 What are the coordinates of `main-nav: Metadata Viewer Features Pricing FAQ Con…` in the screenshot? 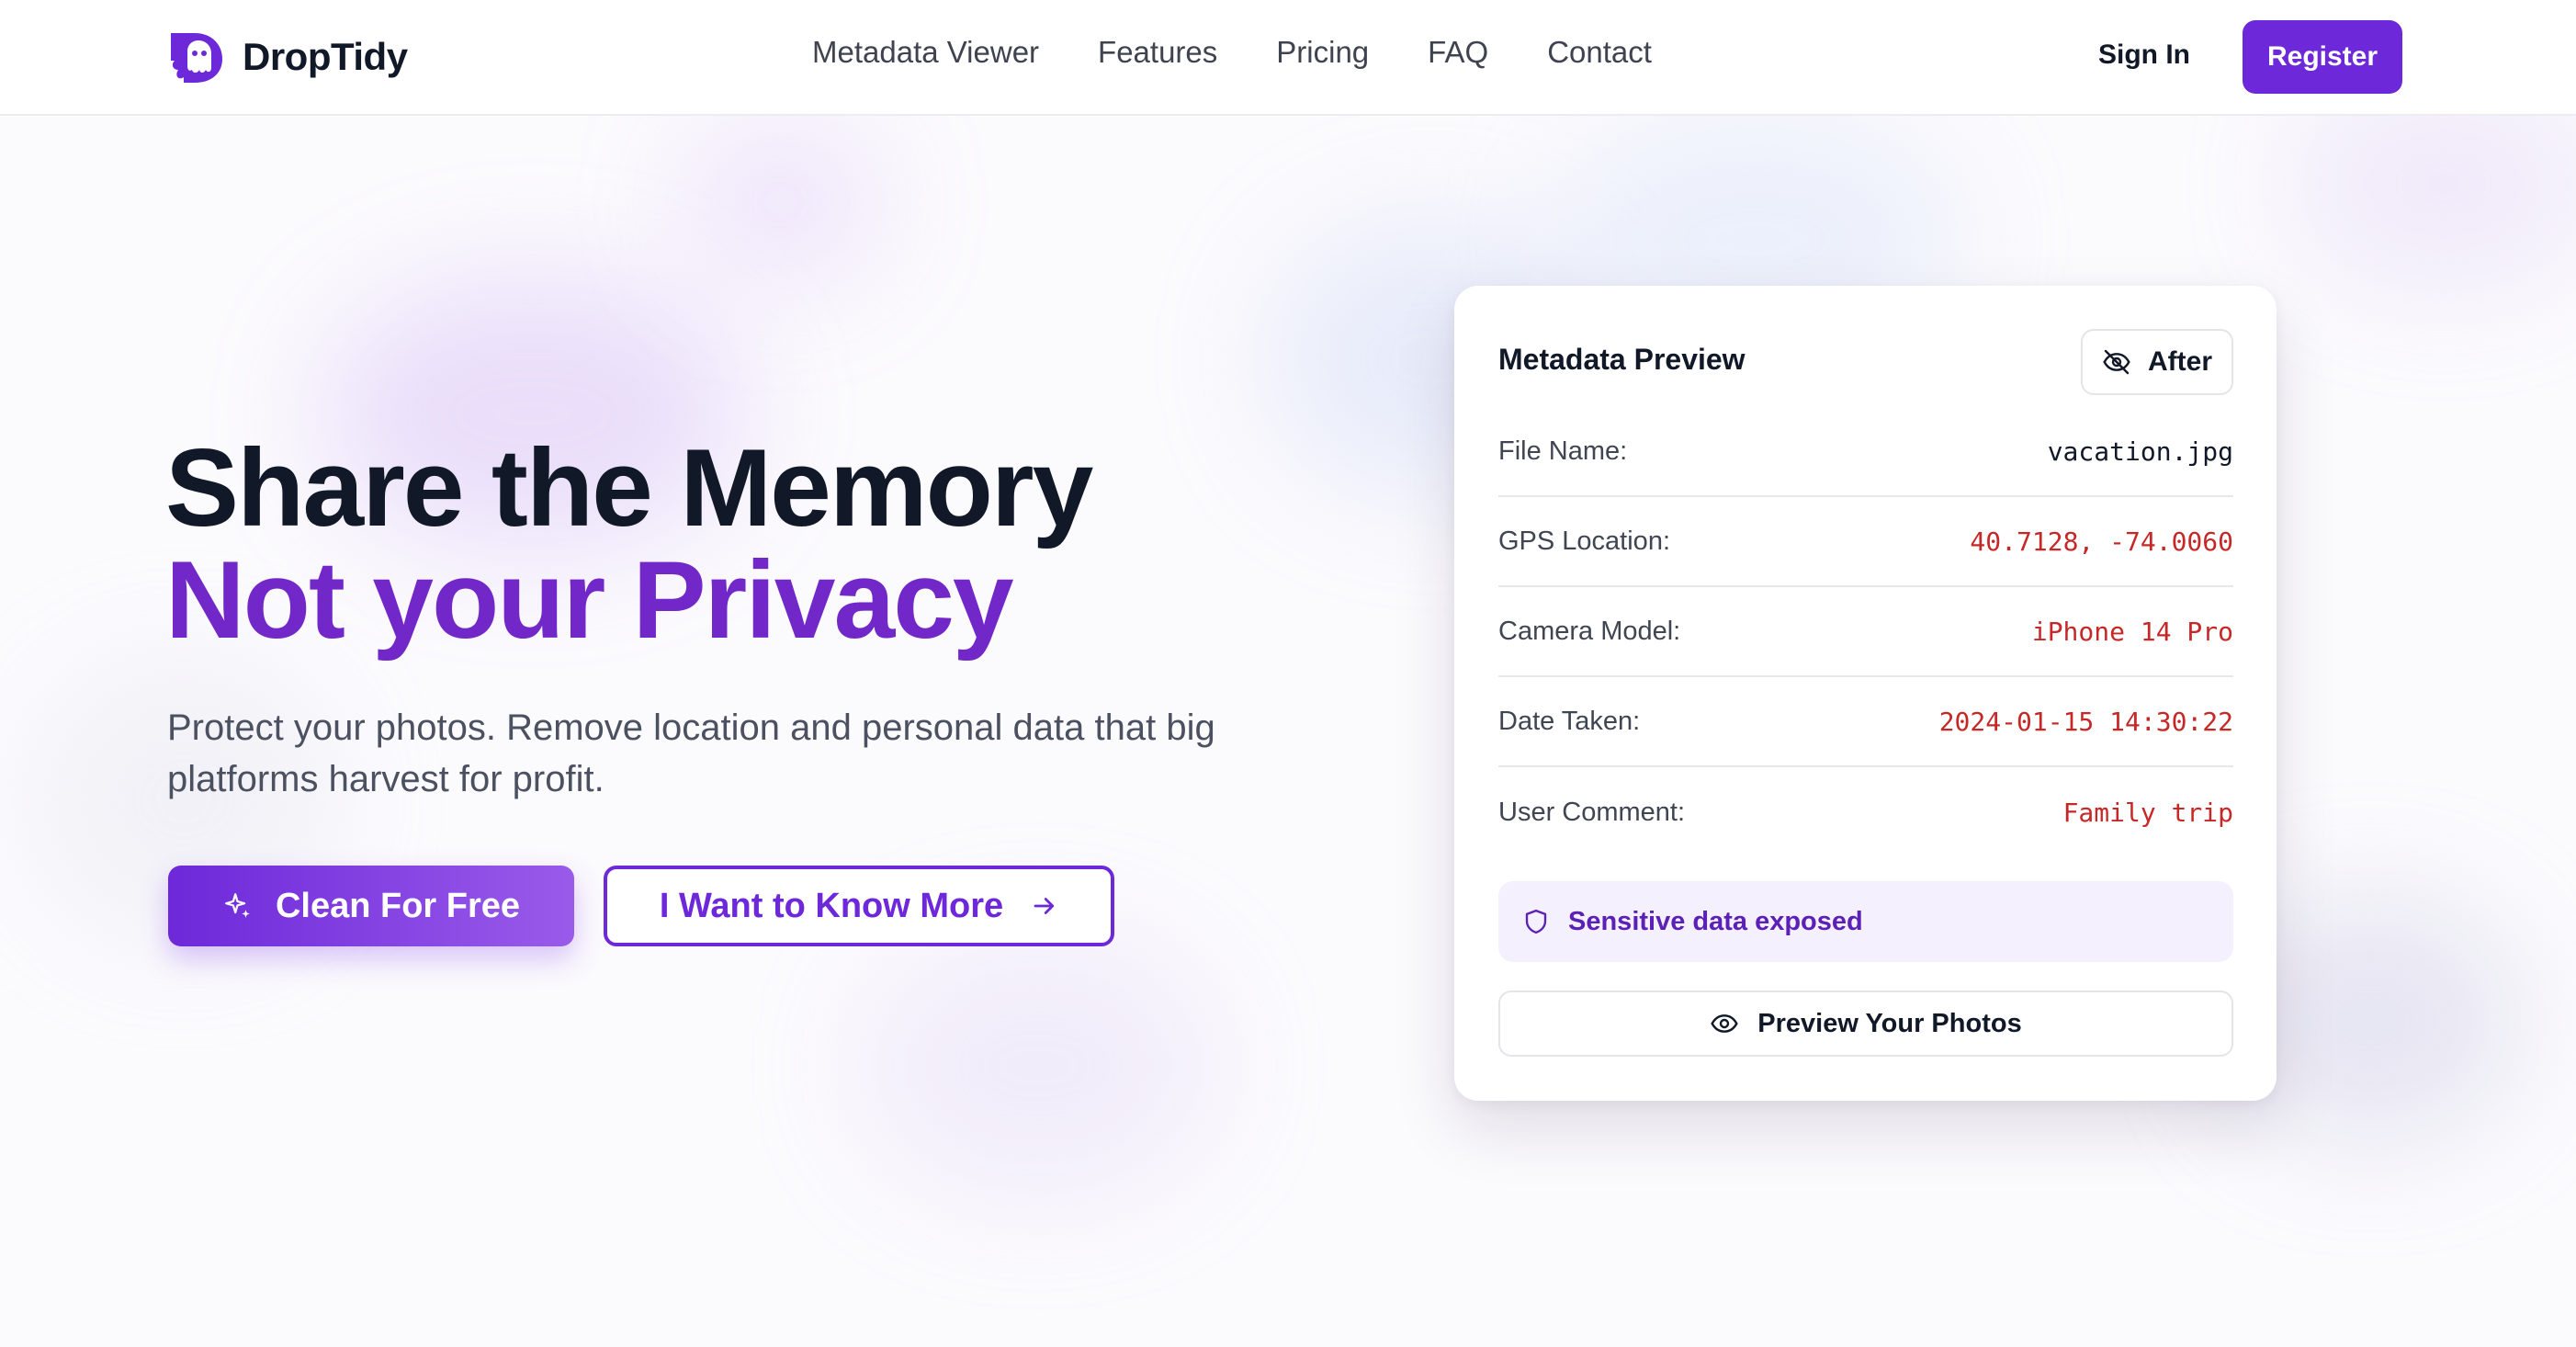 It's located at (1232, 53).